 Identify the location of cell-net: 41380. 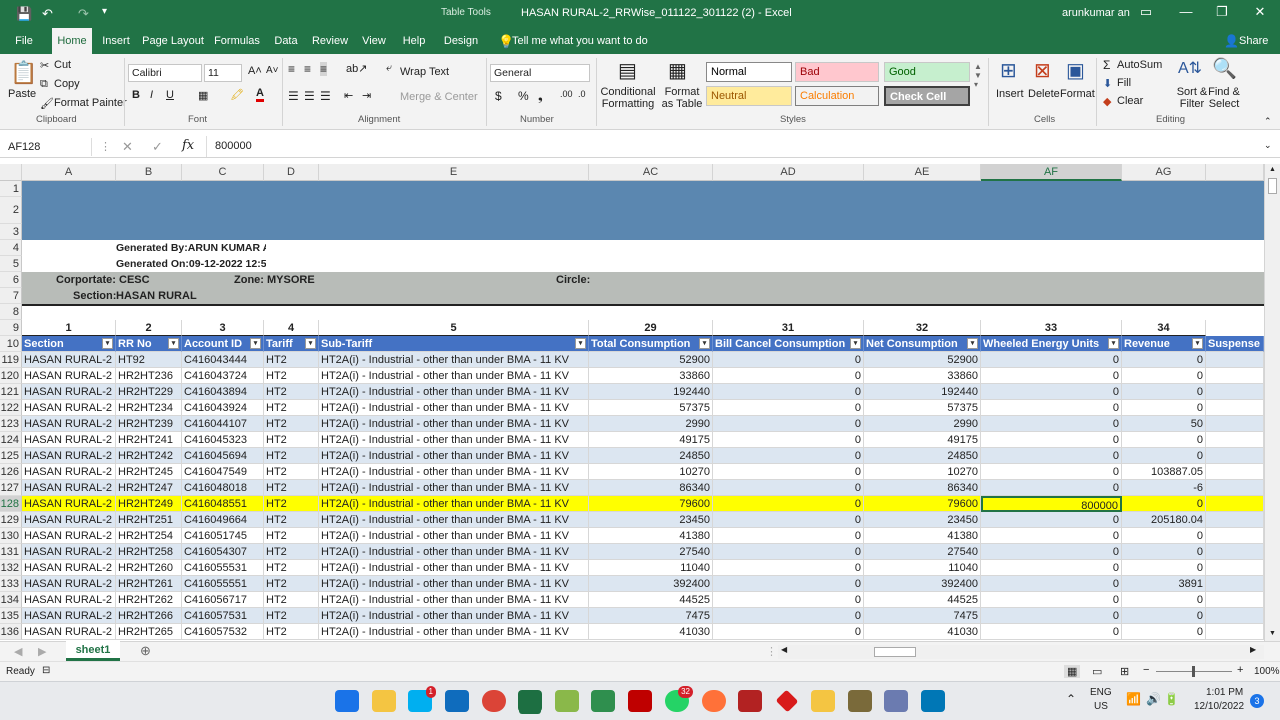
(922, 536).